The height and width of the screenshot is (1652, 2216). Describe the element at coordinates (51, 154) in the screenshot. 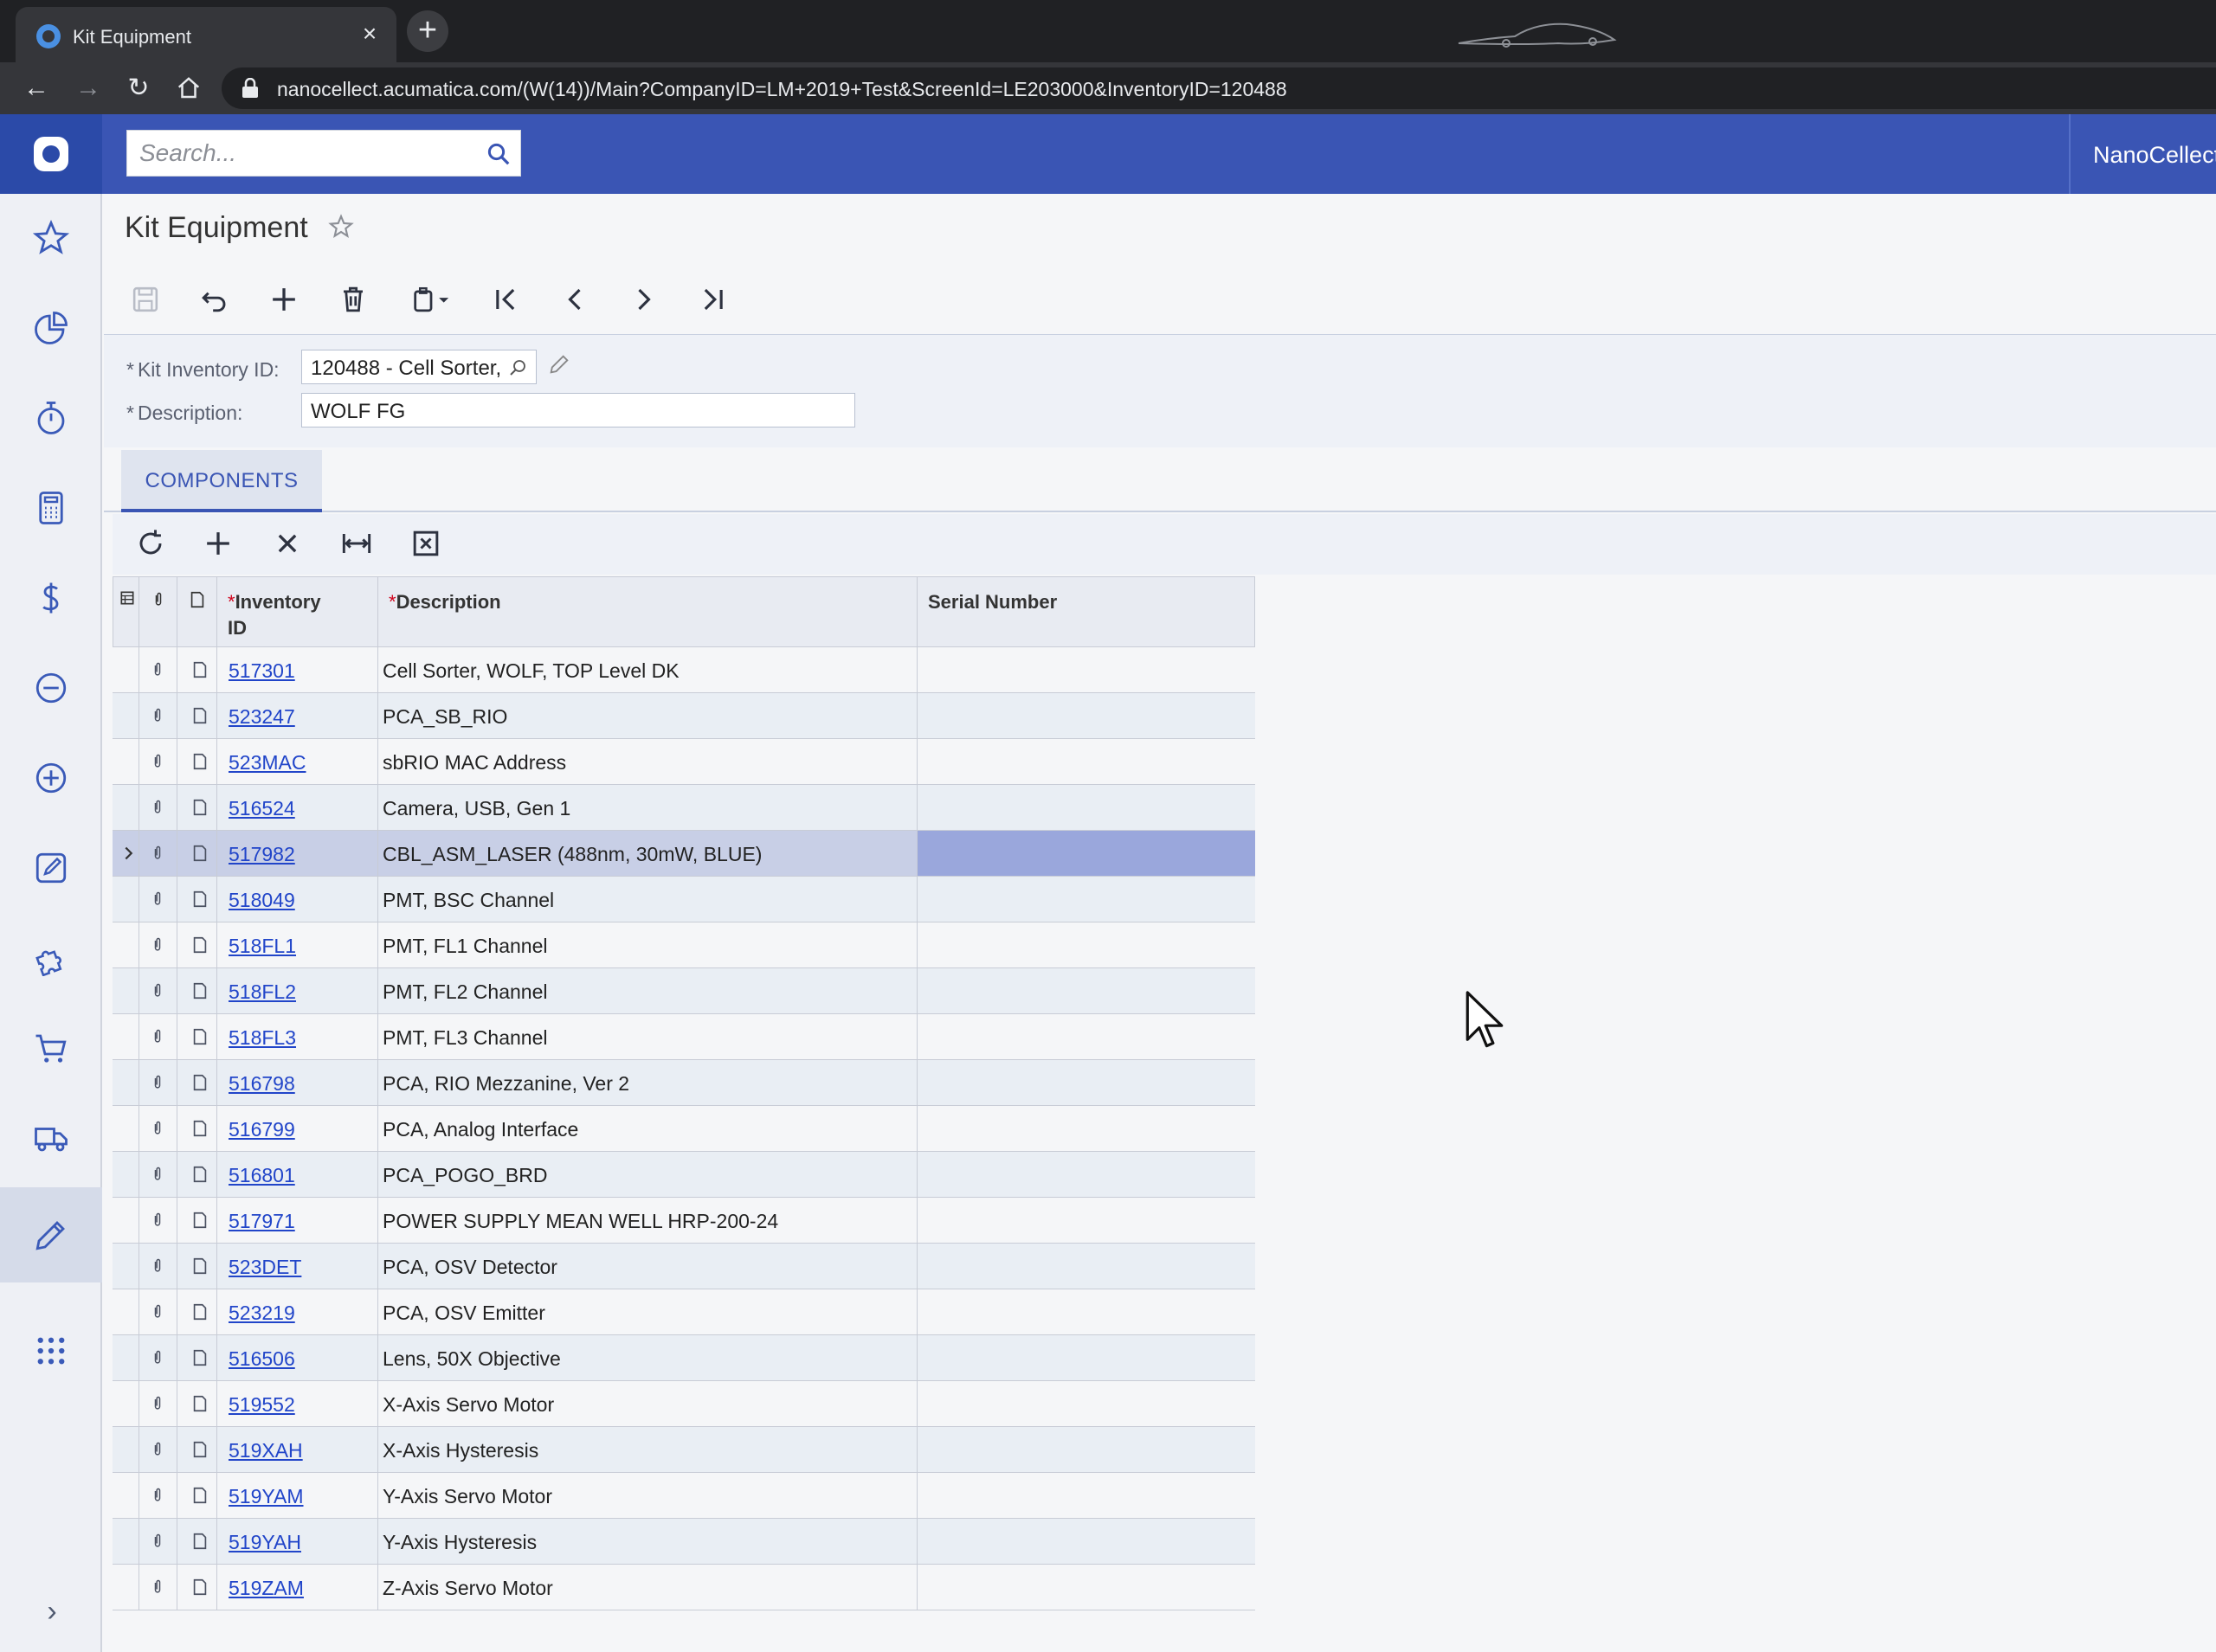

I see `acumatica-logo` at that location.